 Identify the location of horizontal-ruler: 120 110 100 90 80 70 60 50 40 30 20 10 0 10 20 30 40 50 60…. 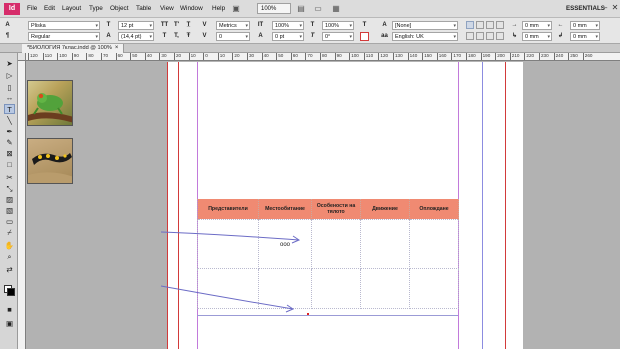
(323, 57).